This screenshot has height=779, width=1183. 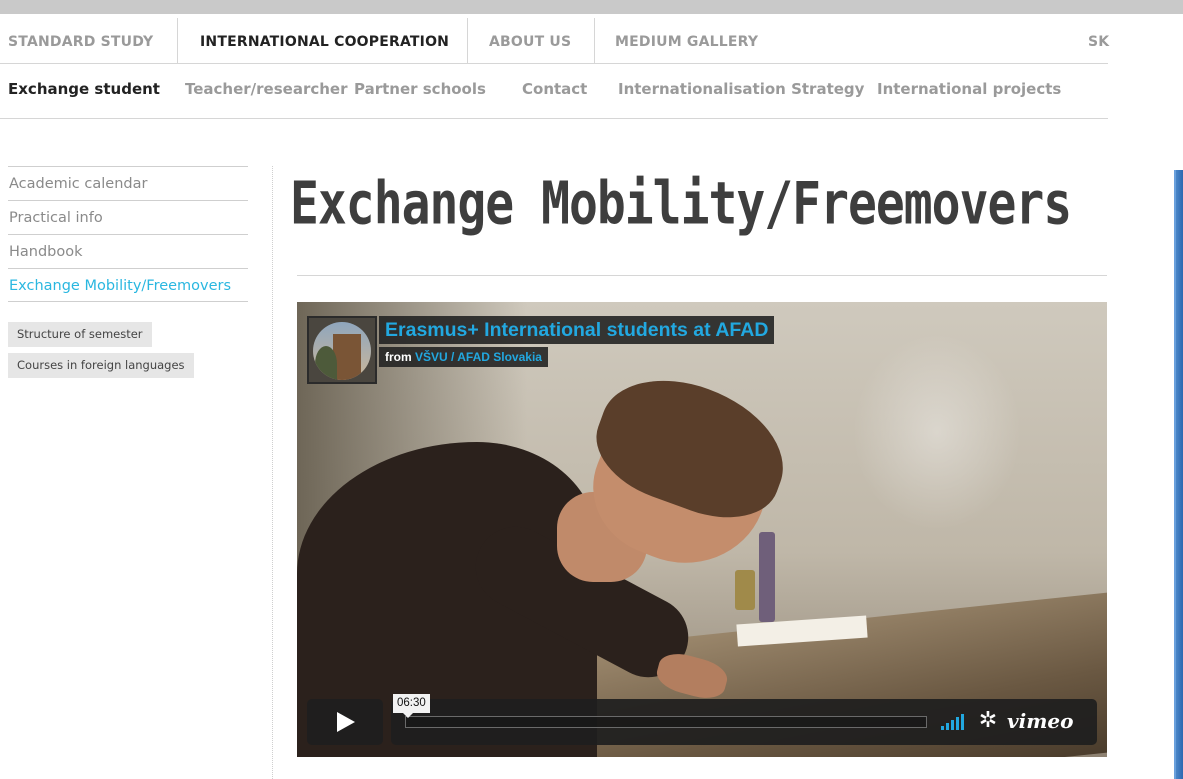 What do you see at coordinates (702, 275) in the screenshot?
I see `title-divider` at bounding box center [702, 275].